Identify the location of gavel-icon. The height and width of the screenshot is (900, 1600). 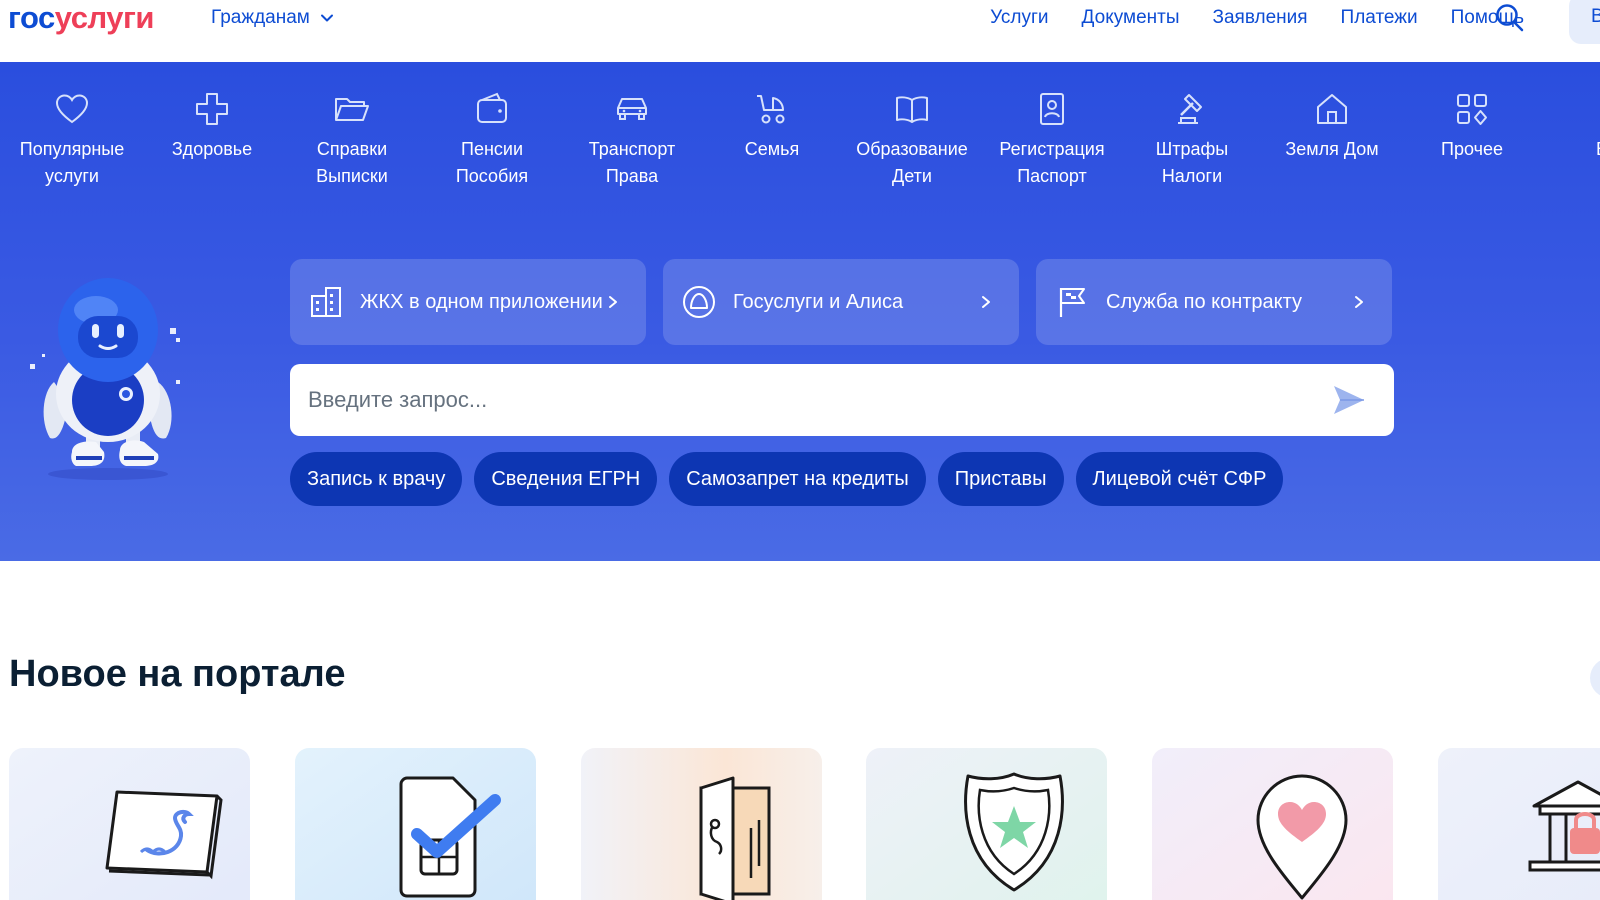
(1190, 109).